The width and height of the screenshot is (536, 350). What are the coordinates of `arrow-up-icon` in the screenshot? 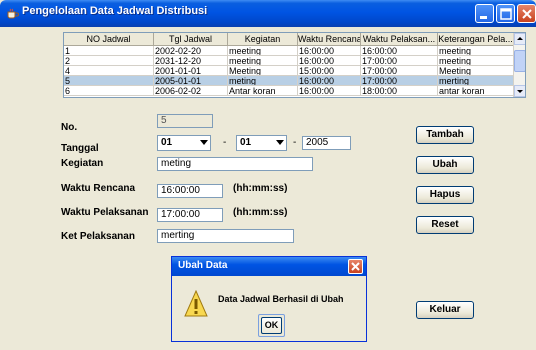 It's located at (520, 38).